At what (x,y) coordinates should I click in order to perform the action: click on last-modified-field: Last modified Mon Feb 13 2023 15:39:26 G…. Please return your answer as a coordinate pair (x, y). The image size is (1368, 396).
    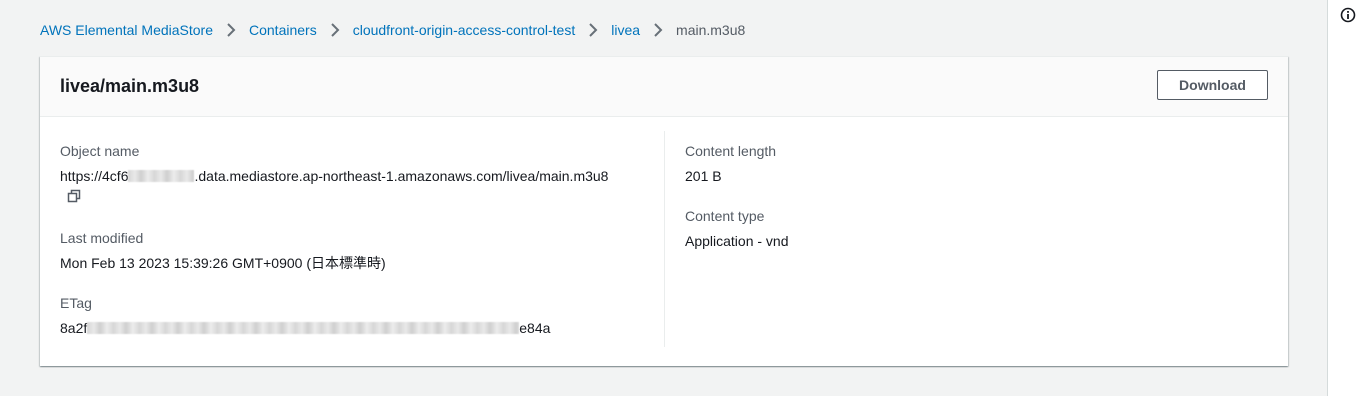
    Looking at the image, I should click on (223, 250).